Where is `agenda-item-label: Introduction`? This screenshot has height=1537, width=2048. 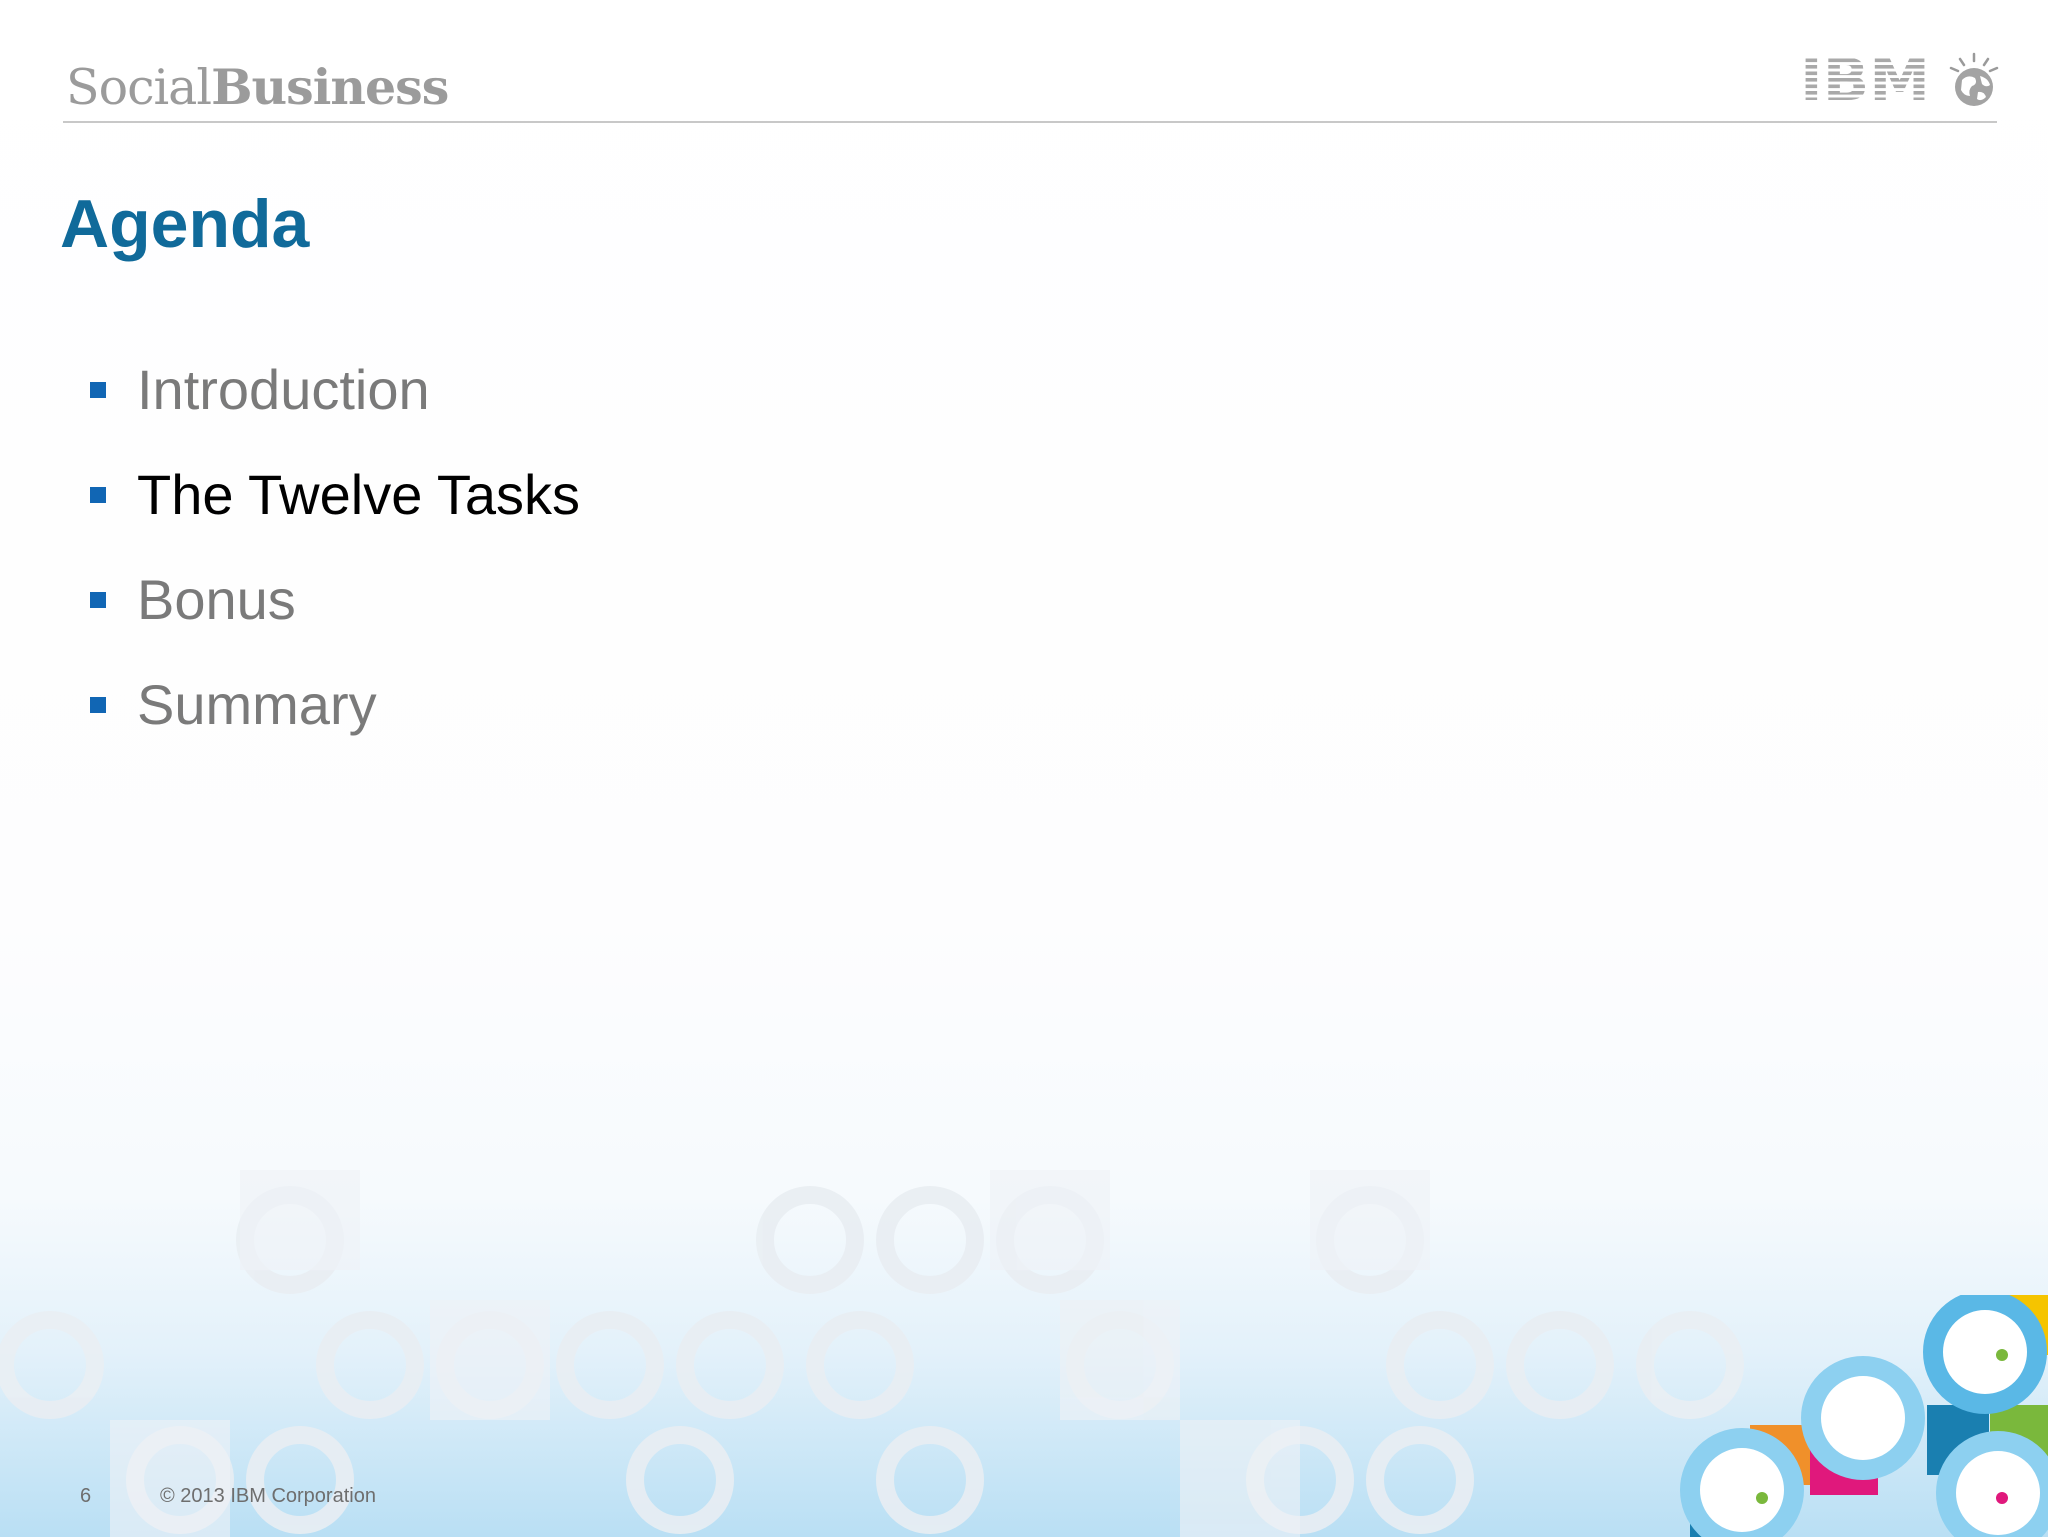 agenda-item-label: Introduction is located at coordinates (283, 389).